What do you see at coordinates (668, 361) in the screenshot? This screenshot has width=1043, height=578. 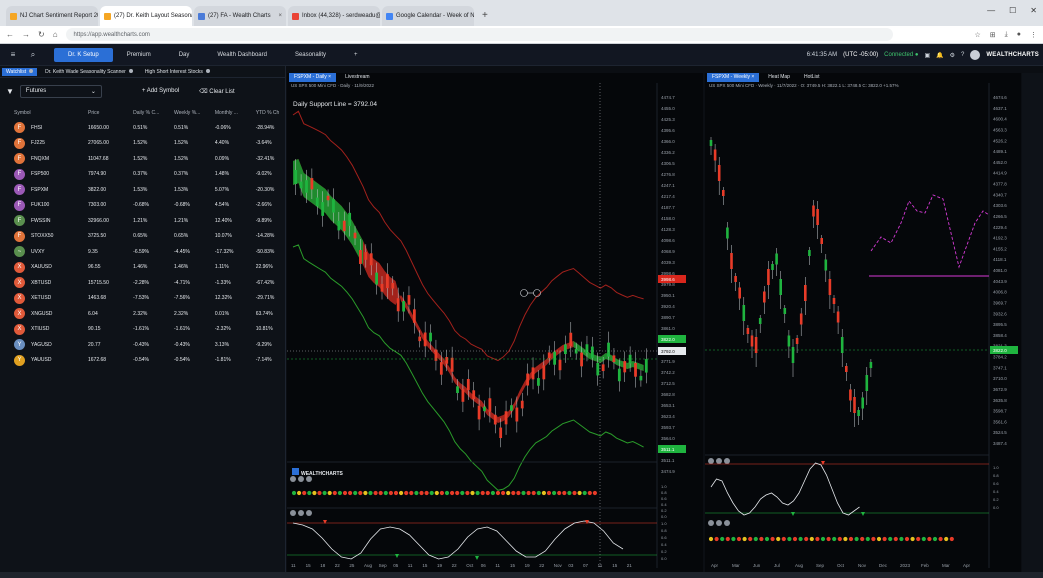 I see `price-axis-label: 3771.9` at bounding box center [668, 361].